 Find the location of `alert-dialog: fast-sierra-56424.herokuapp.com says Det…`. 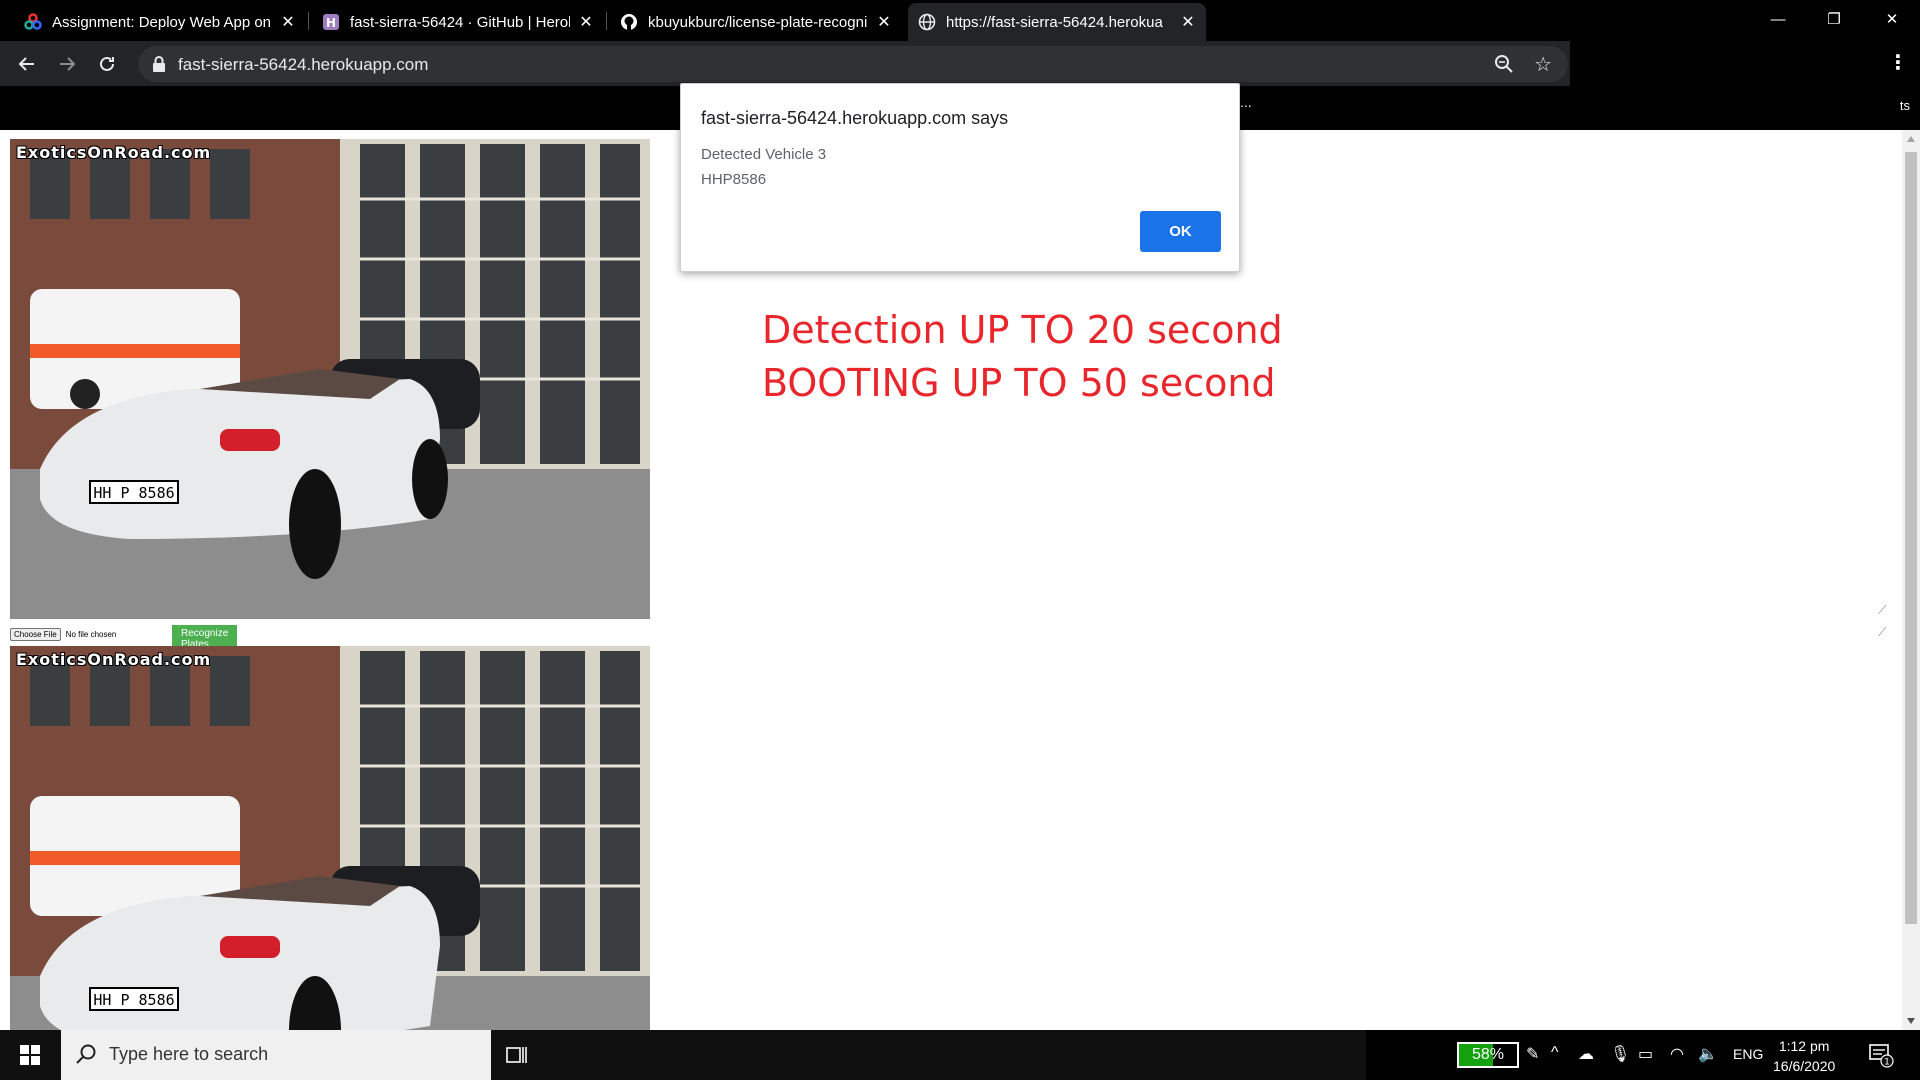

alert-dialog: fast-sierra-56424.herokuapp.com says Det… is located at coordinates (960, 177).